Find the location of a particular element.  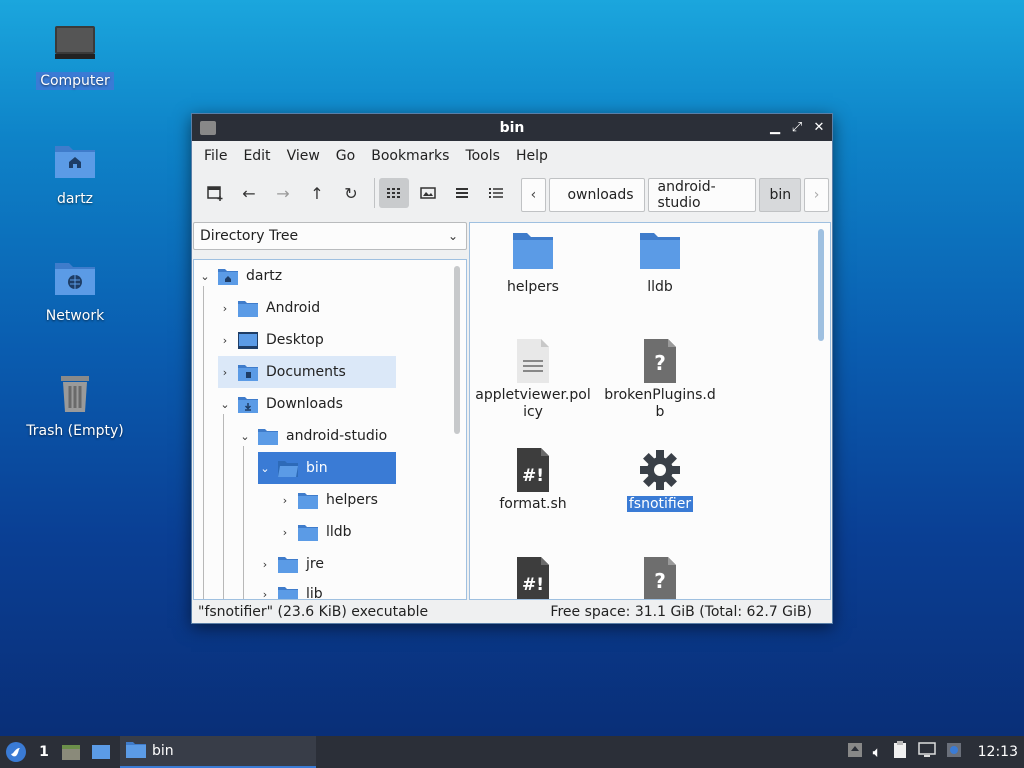

tree-item-lldb: › lldb is located at coordinates (315, 532).